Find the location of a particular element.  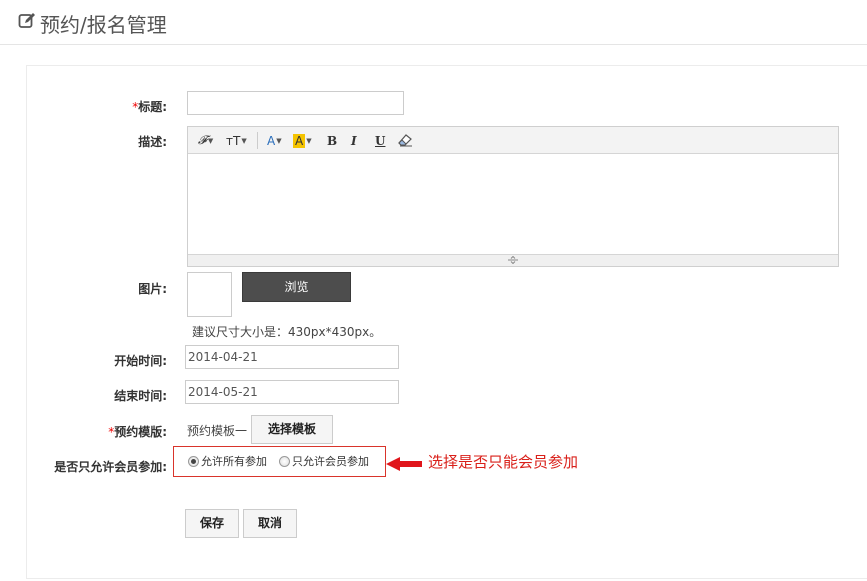

font-color-icon: A is located at coordinates (271, 140).